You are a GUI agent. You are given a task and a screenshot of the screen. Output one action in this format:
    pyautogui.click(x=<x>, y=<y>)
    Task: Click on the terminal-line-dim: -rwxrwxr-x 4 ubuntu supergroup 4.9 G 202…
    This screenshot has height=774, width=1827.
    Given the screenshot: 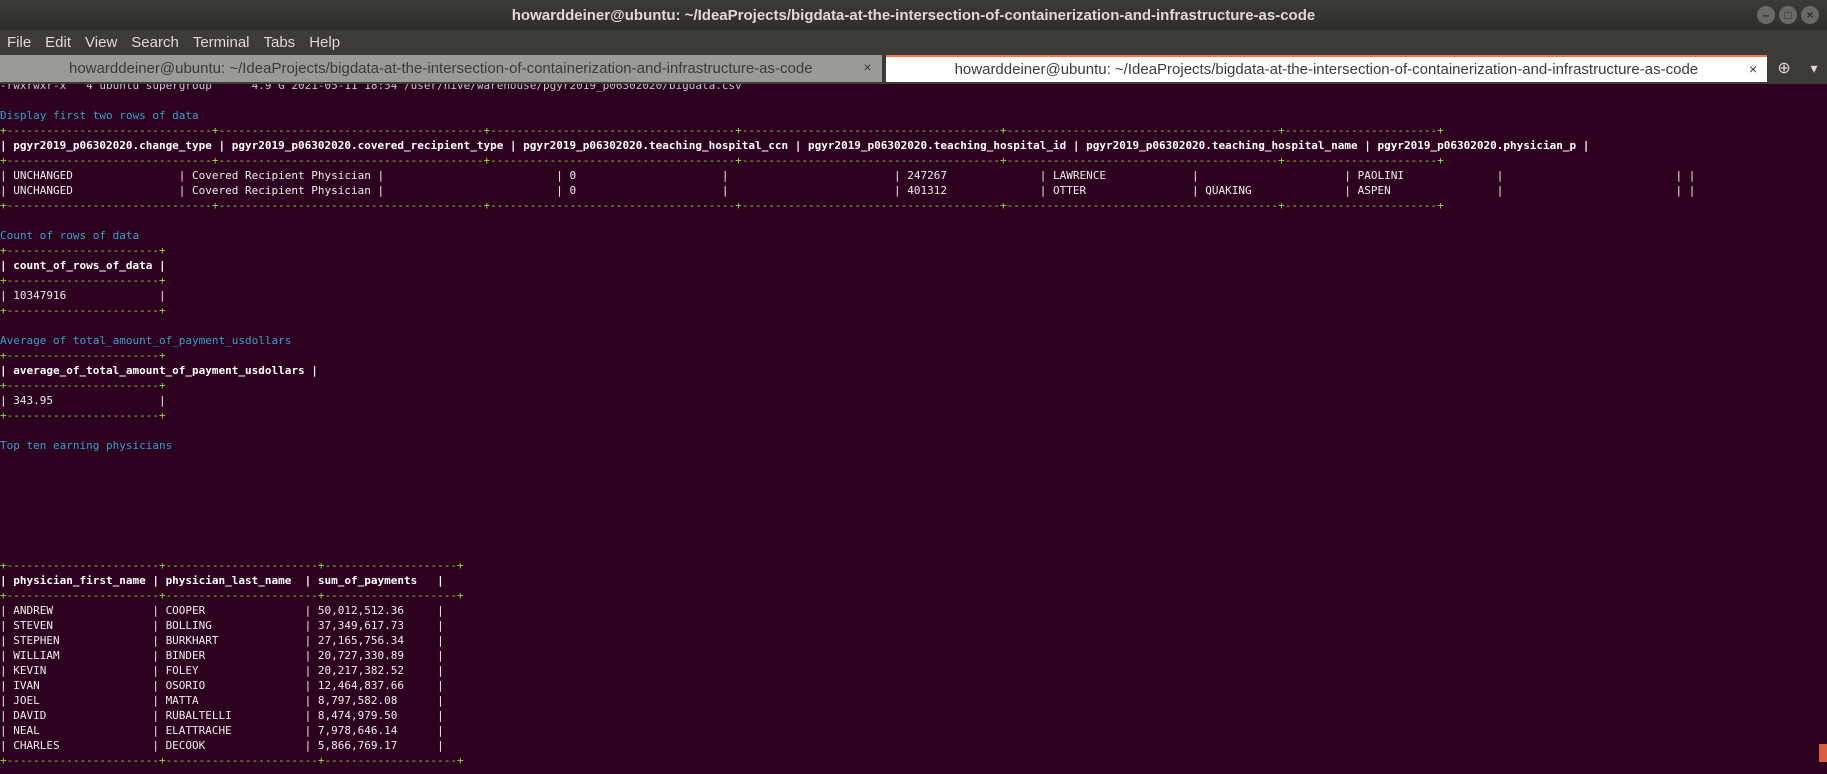 What is the action you would take?
    pyautogui.click(x=371, y=88)
    